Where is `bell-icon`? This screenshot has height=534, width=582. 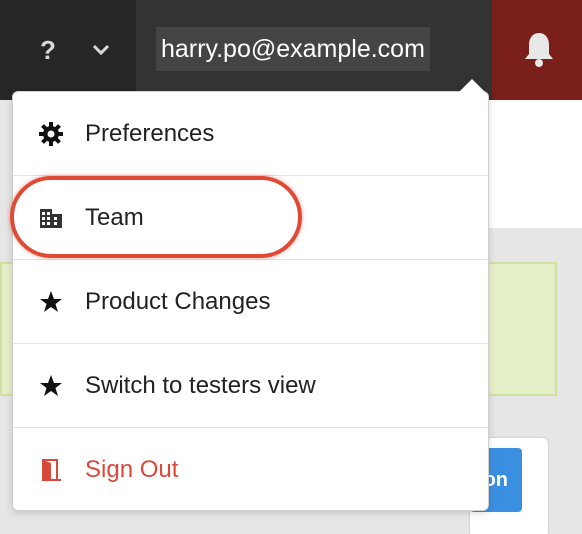
bell-icon is located at coordinates (539, 49).